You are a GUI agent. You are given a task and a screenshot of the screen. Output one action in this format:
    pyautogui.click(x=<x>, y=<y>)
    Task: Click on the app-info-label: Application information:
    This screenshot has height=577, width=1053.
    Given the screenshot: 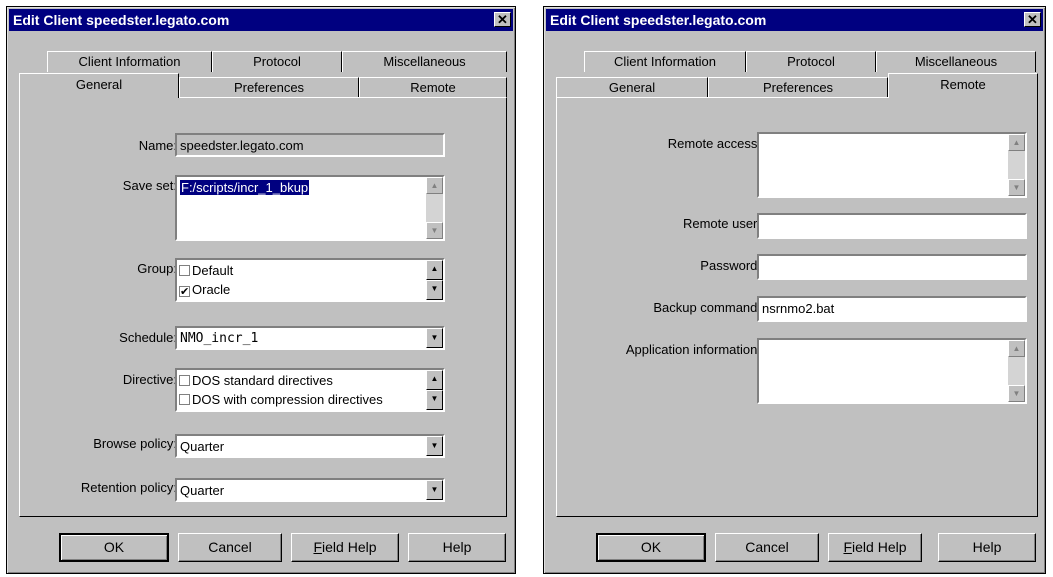 What is the action you would take?
    pyautogui.click(x=693, y=349)
    